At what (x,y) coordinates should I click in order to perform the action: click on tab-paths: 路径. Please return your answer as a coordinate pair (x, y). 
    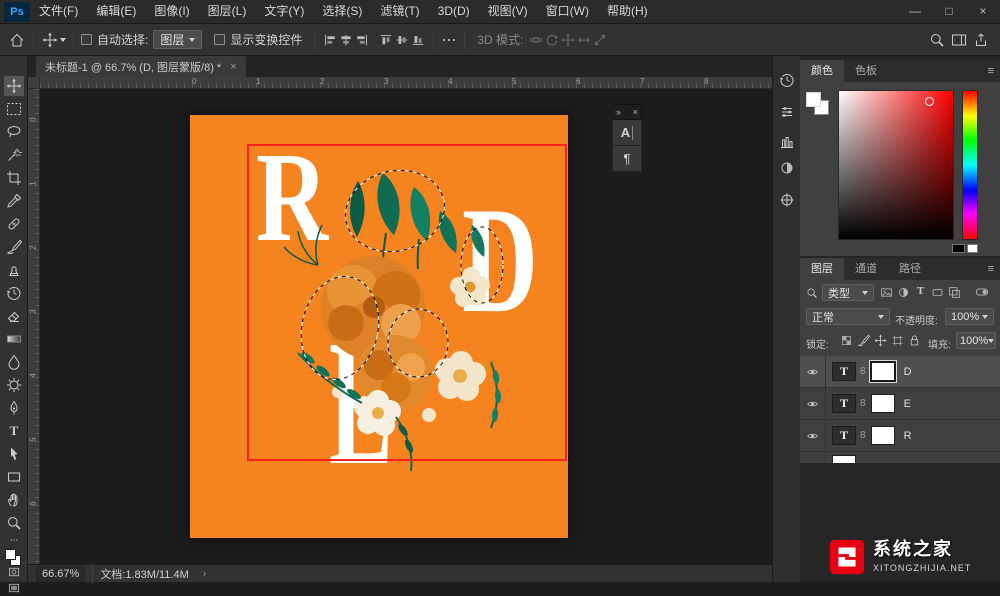
    Looking at the image, I should click on (910, 269).